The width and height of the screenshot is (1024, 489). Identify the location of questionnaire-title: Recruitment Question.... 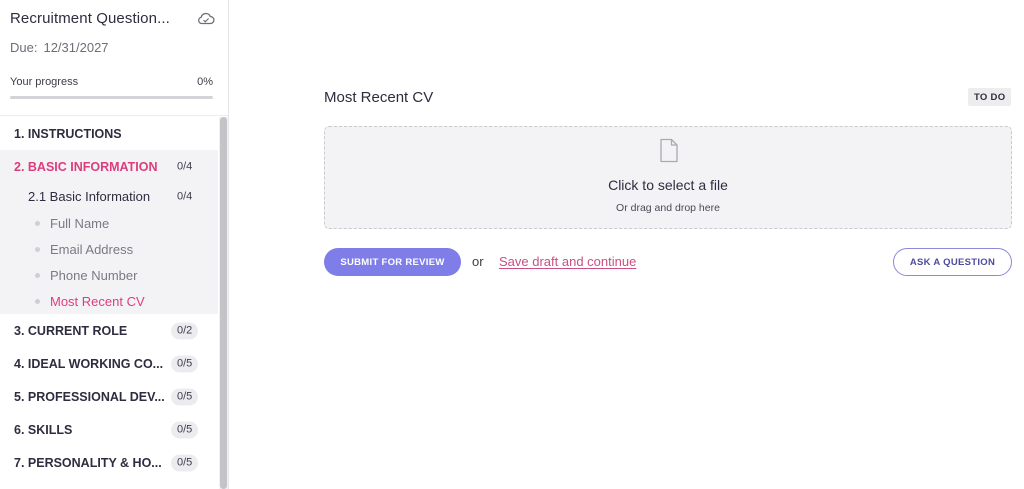
(90, 18).